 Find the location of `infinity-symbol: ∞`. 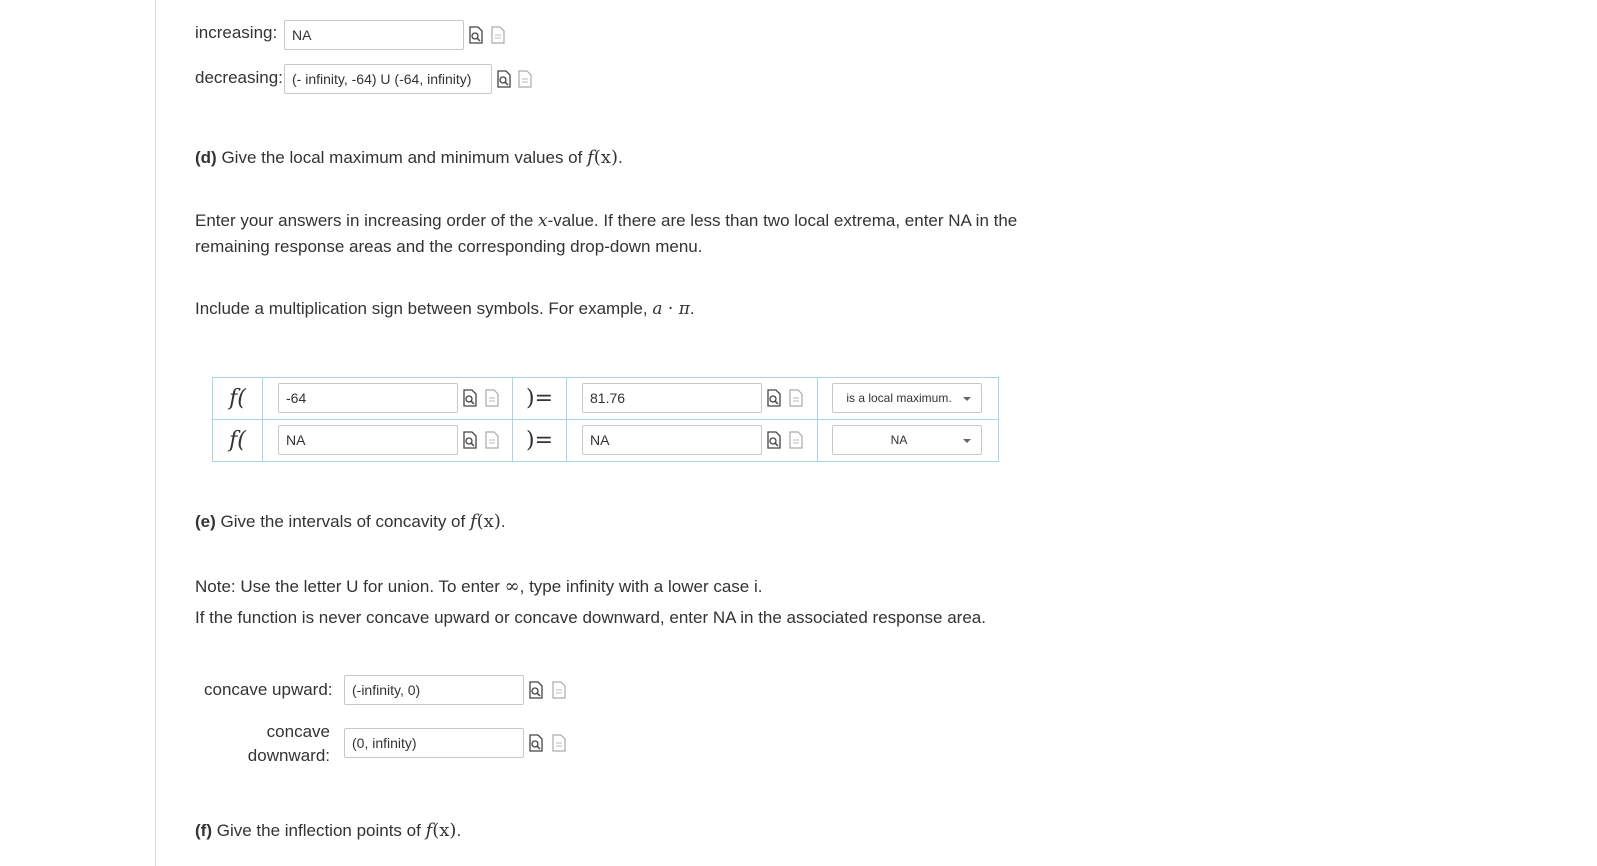

infinity-symbol: ∞ is located at coordinates (512, 586).